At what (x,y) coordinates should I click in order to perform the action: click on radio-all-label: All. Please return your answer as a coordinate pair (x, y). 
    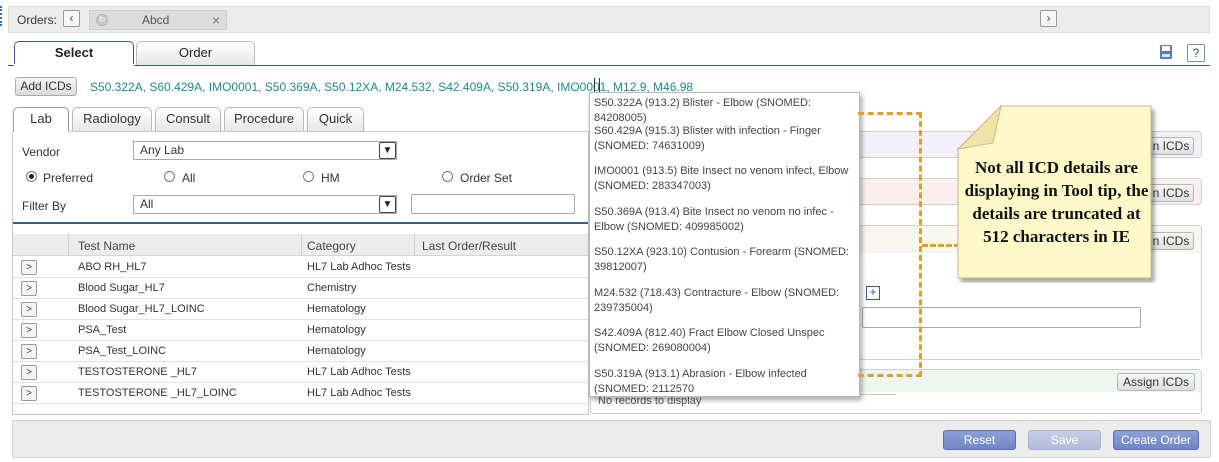
    Looking at the image, I should click on (189, 178).